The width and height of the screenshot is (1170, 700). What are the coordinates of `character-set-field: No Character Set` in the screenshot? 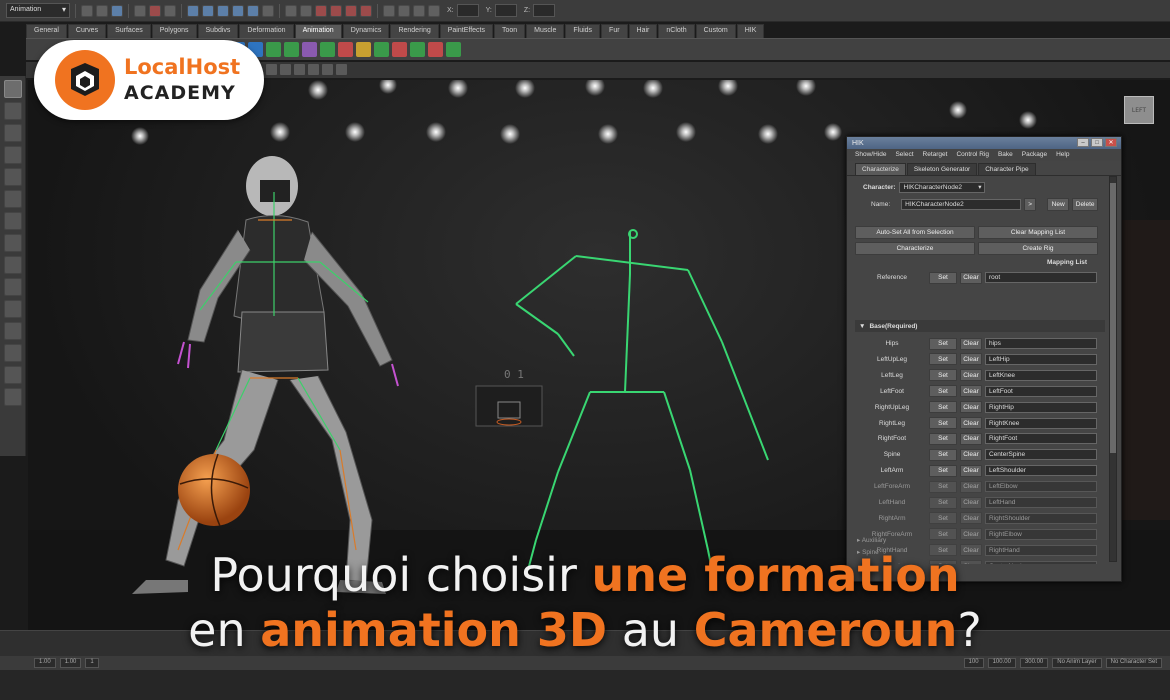 It's located at (1133, 663).